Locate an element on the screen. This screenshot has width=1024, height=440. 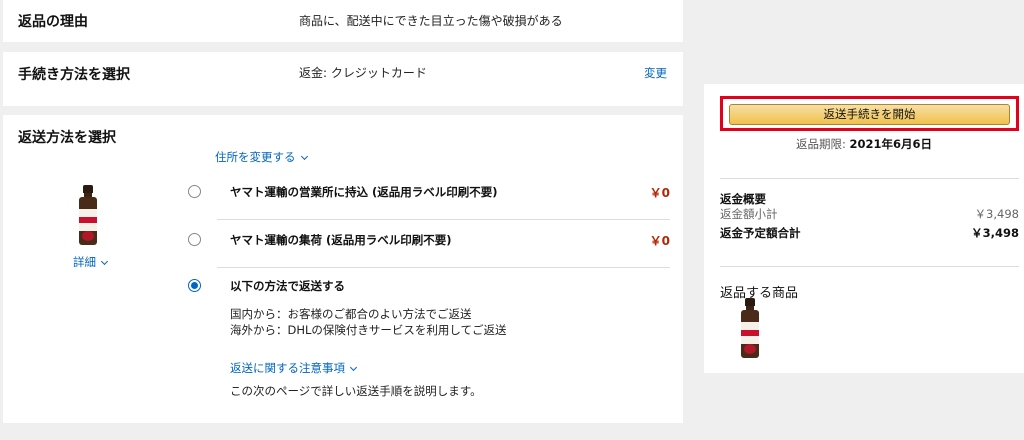
product-details-link: 詳細 is located at coordinates (91, 262).